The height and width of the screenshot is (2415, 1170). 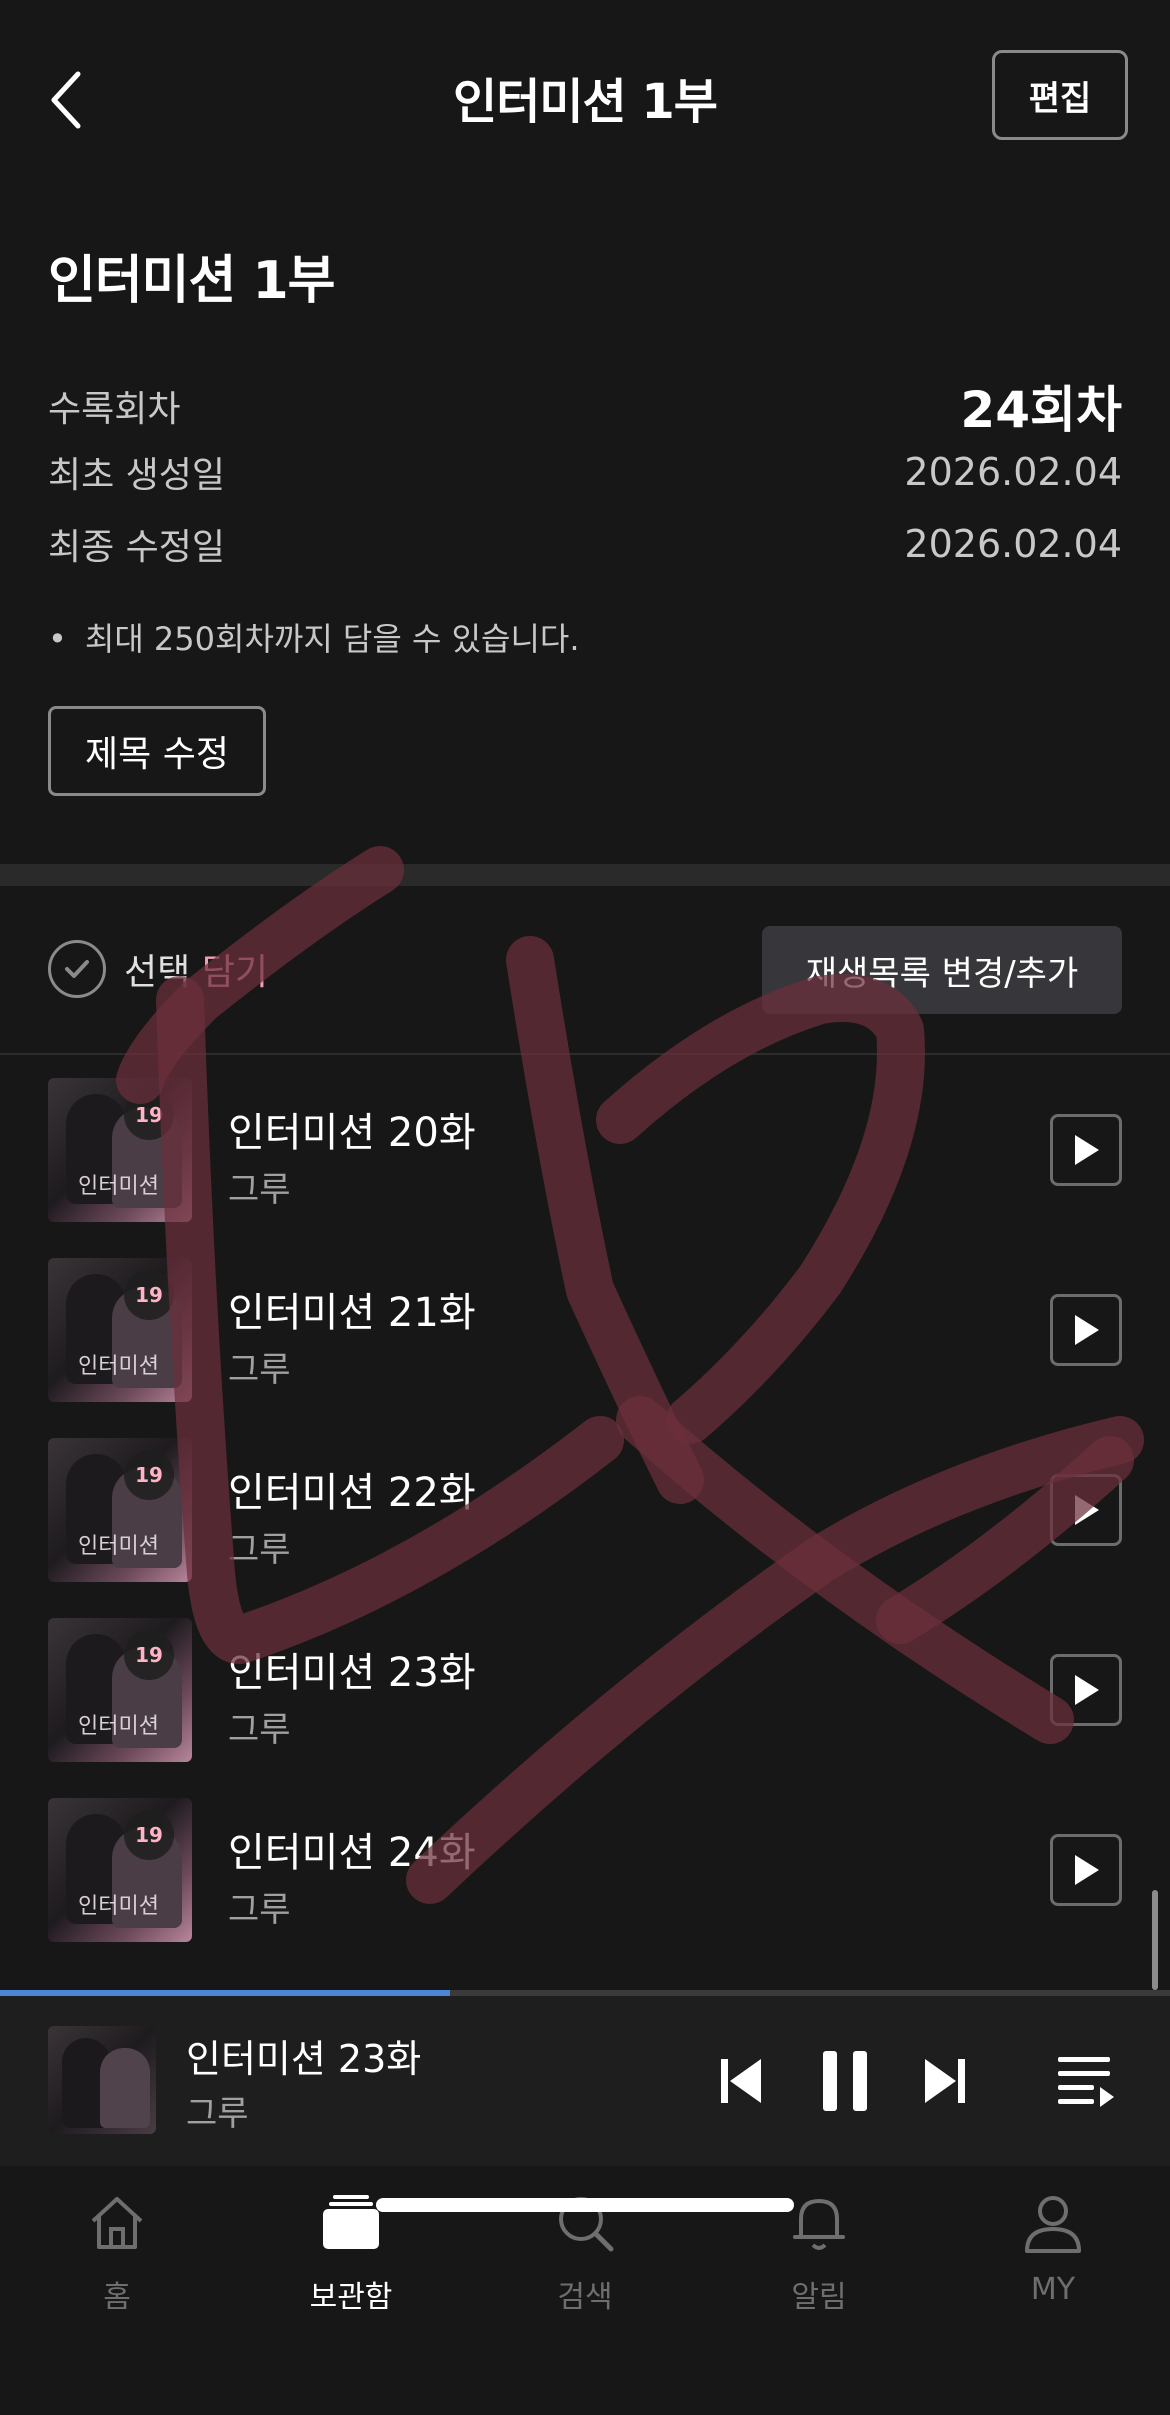 I want to click on rename-button: 제목 수정, so click(x=157, y=751).